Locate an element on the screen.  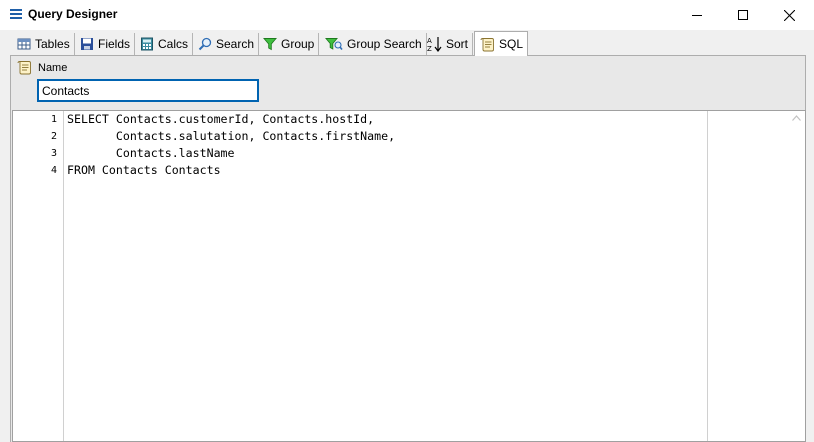
tab-sql: SQL is located at coordinates (501, 43).